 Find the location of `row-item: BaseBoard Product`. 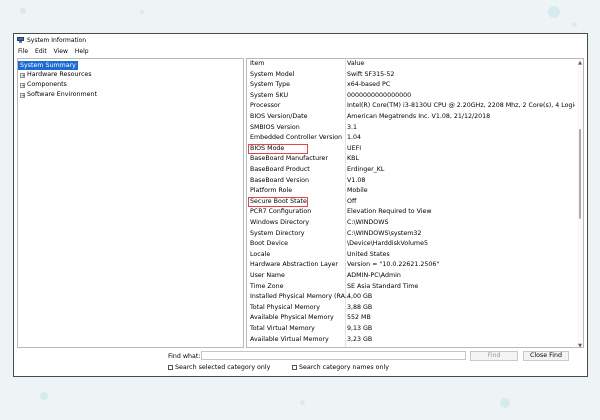

row-item: BaseBoard Product is located at coordinates (280, 169).